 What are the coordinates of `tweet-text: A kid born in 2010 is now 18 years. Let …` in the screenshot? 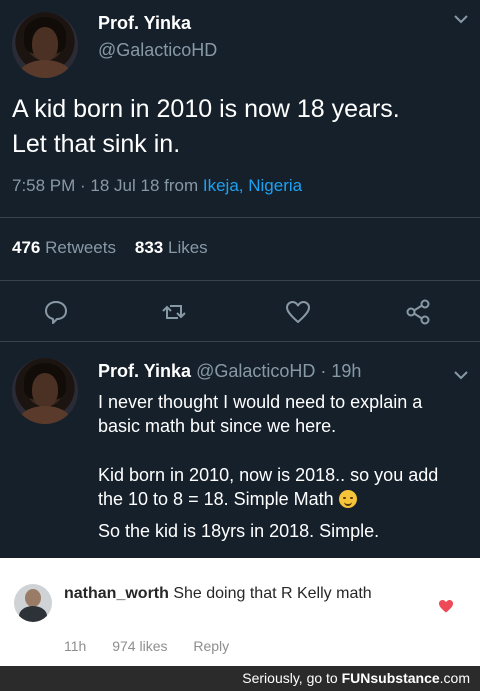 It's located at (206, 126).